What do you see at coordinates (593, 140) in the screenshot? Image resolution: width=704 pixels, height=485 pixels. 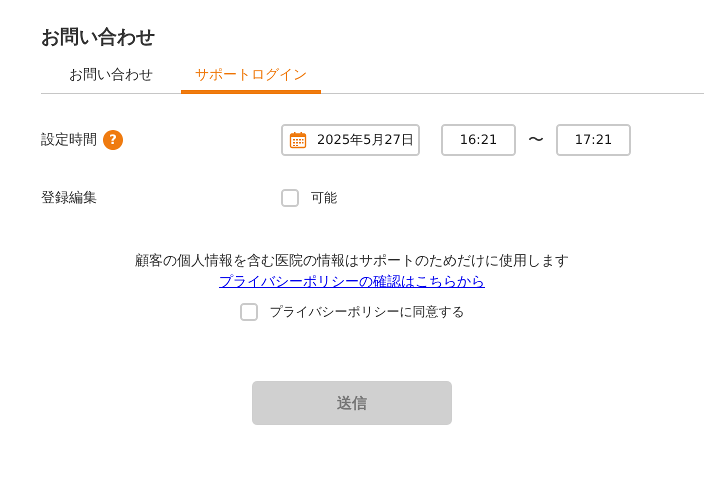 I see `time-field: 17:21` at bounding box center [593, 140].